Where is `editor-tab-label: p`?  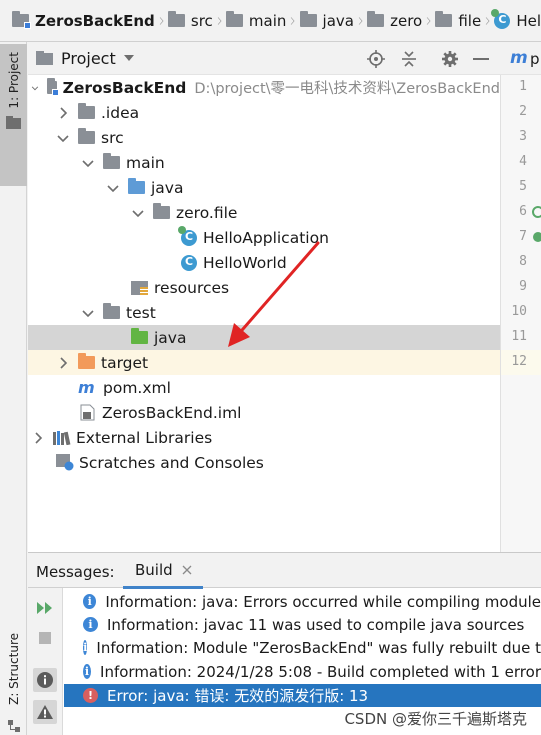 editor-tab-label: p is located at coordinates (535, 59).